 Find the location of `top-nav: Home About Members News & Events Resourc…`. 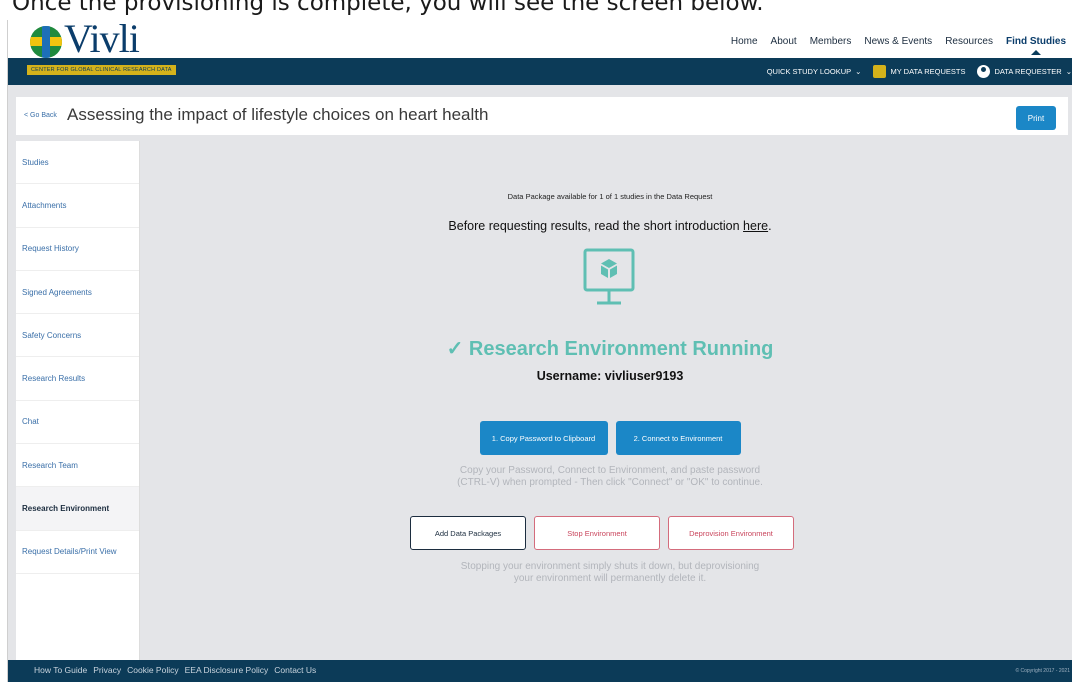

top-nav: Home About Members News & Events Resourc… is located at coordinates (898, 45).